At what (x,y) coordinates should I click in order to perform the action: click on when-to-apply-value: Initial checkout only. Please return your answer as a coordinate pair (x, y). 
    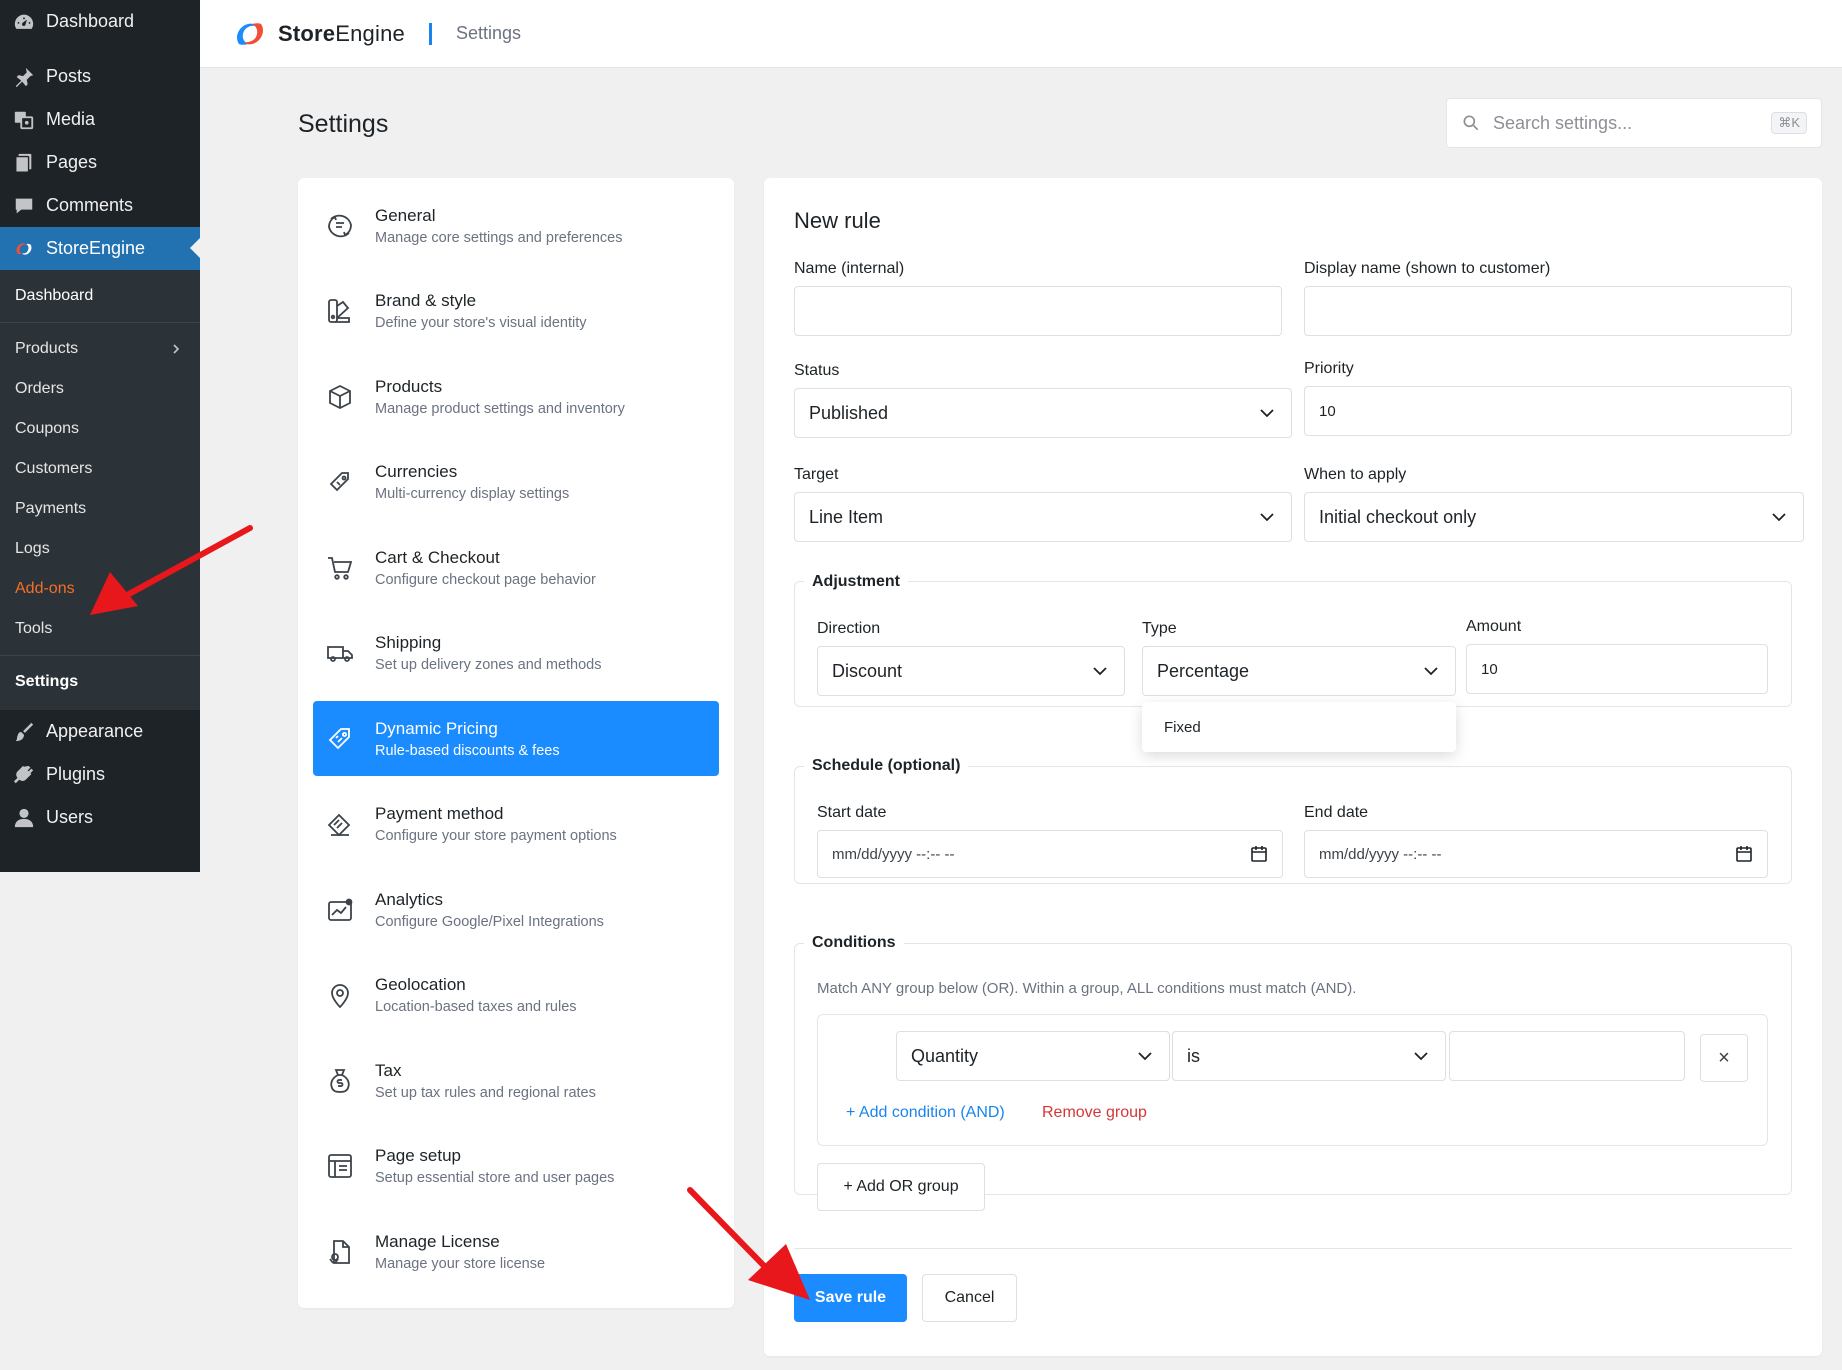
    Looking at the image, I should click on (1398, 516).